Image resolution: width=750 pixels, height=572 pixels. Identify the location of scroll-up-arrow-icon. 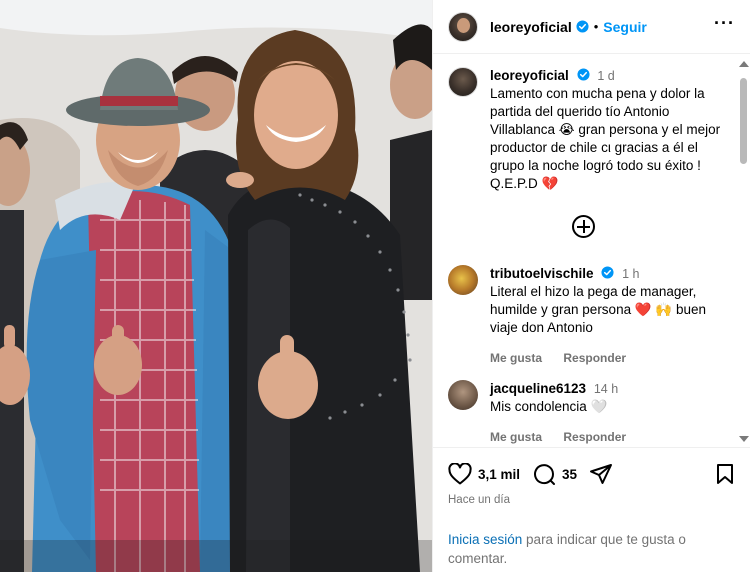
(744, 64).